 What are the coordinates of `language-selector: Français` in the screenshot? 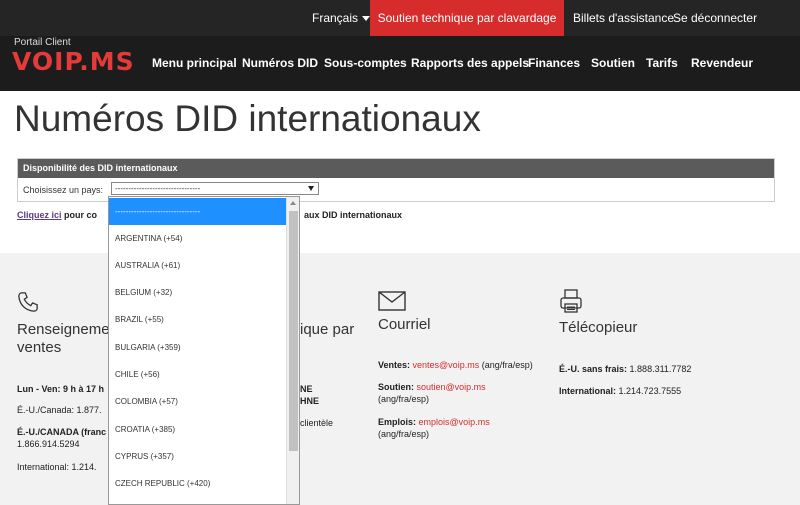 It's located at (341, 18).